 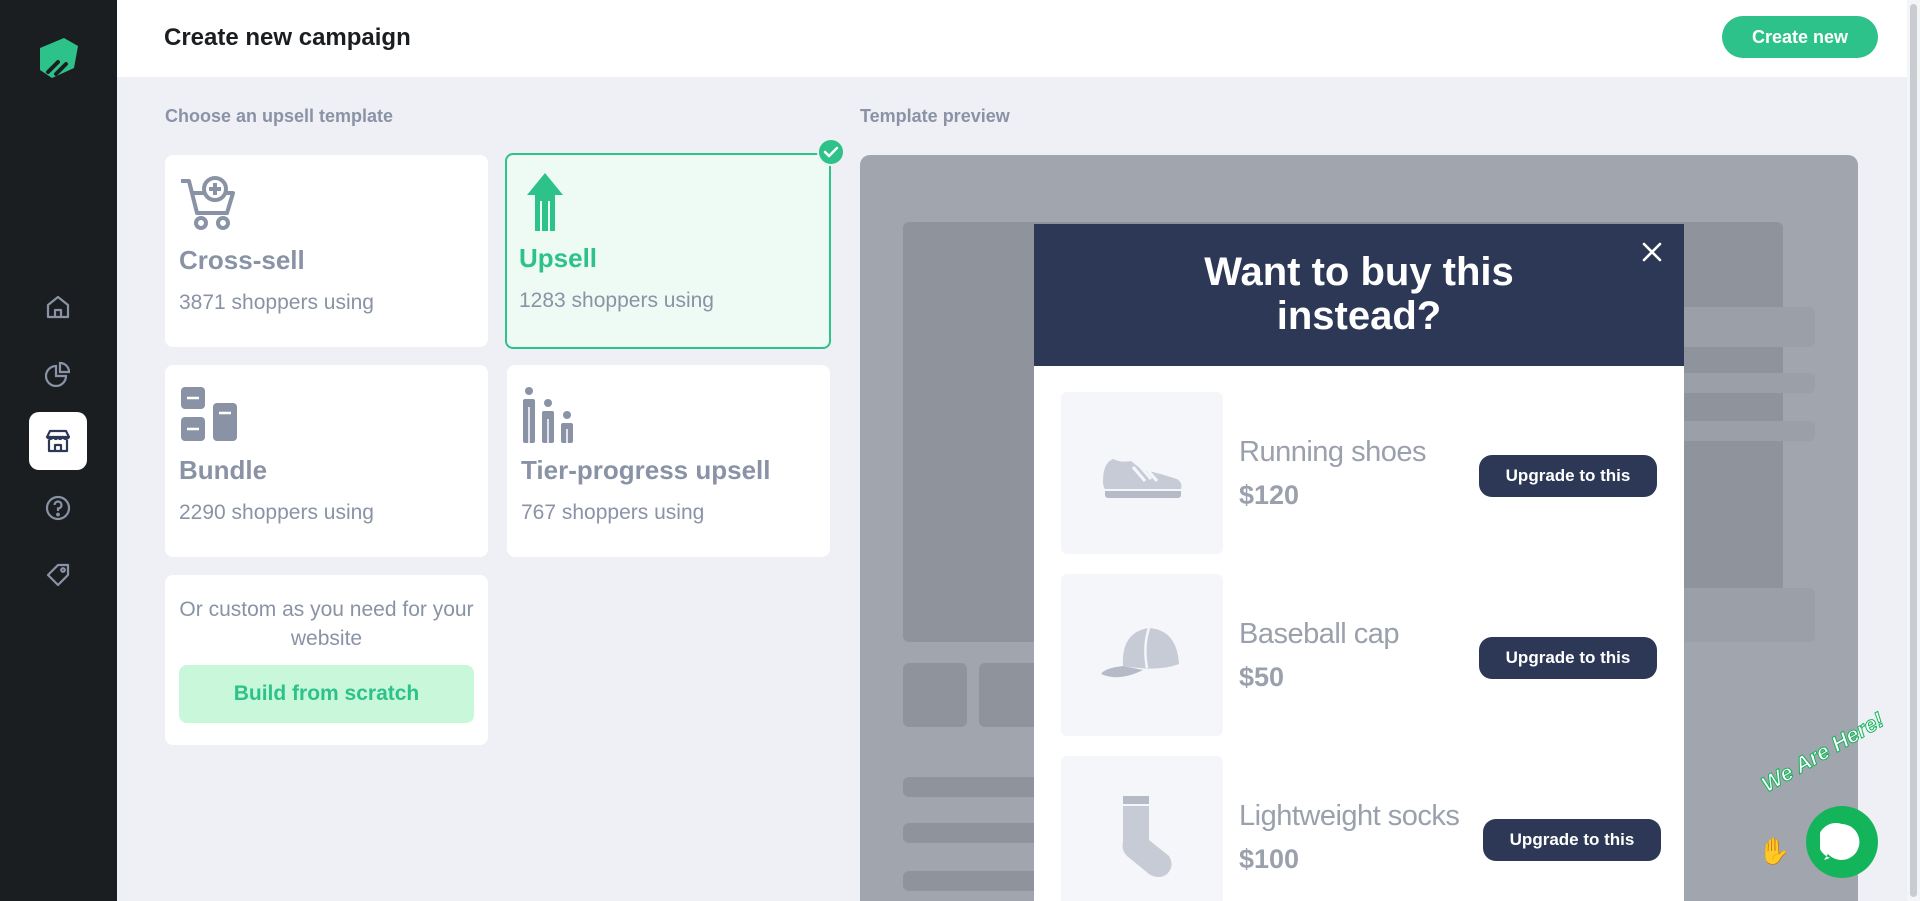 I want to click on cart-plus-icon, so click(x=208, y=203).